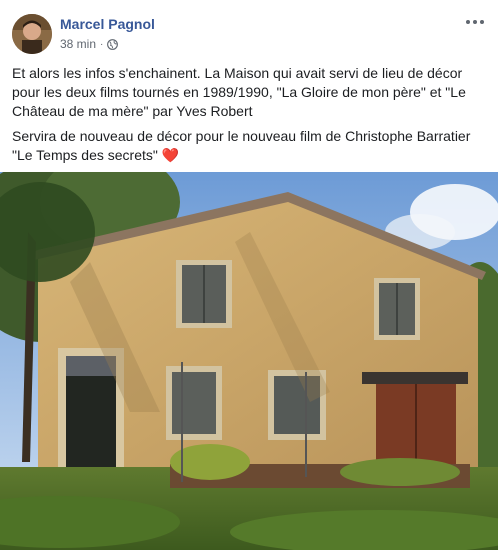 Image resolution: width=498 pixels, height=550 pixels. I want to click on author-name: Marcel Pagnol, so click(107, 24).